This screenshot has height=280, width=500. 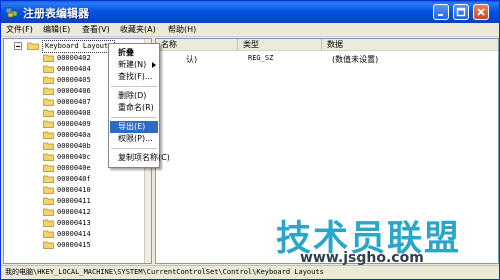 What do you see at coordinates (197, 45) in the screenshot?
I see `column-header-name: 名称` at bounding box center [197, 45].